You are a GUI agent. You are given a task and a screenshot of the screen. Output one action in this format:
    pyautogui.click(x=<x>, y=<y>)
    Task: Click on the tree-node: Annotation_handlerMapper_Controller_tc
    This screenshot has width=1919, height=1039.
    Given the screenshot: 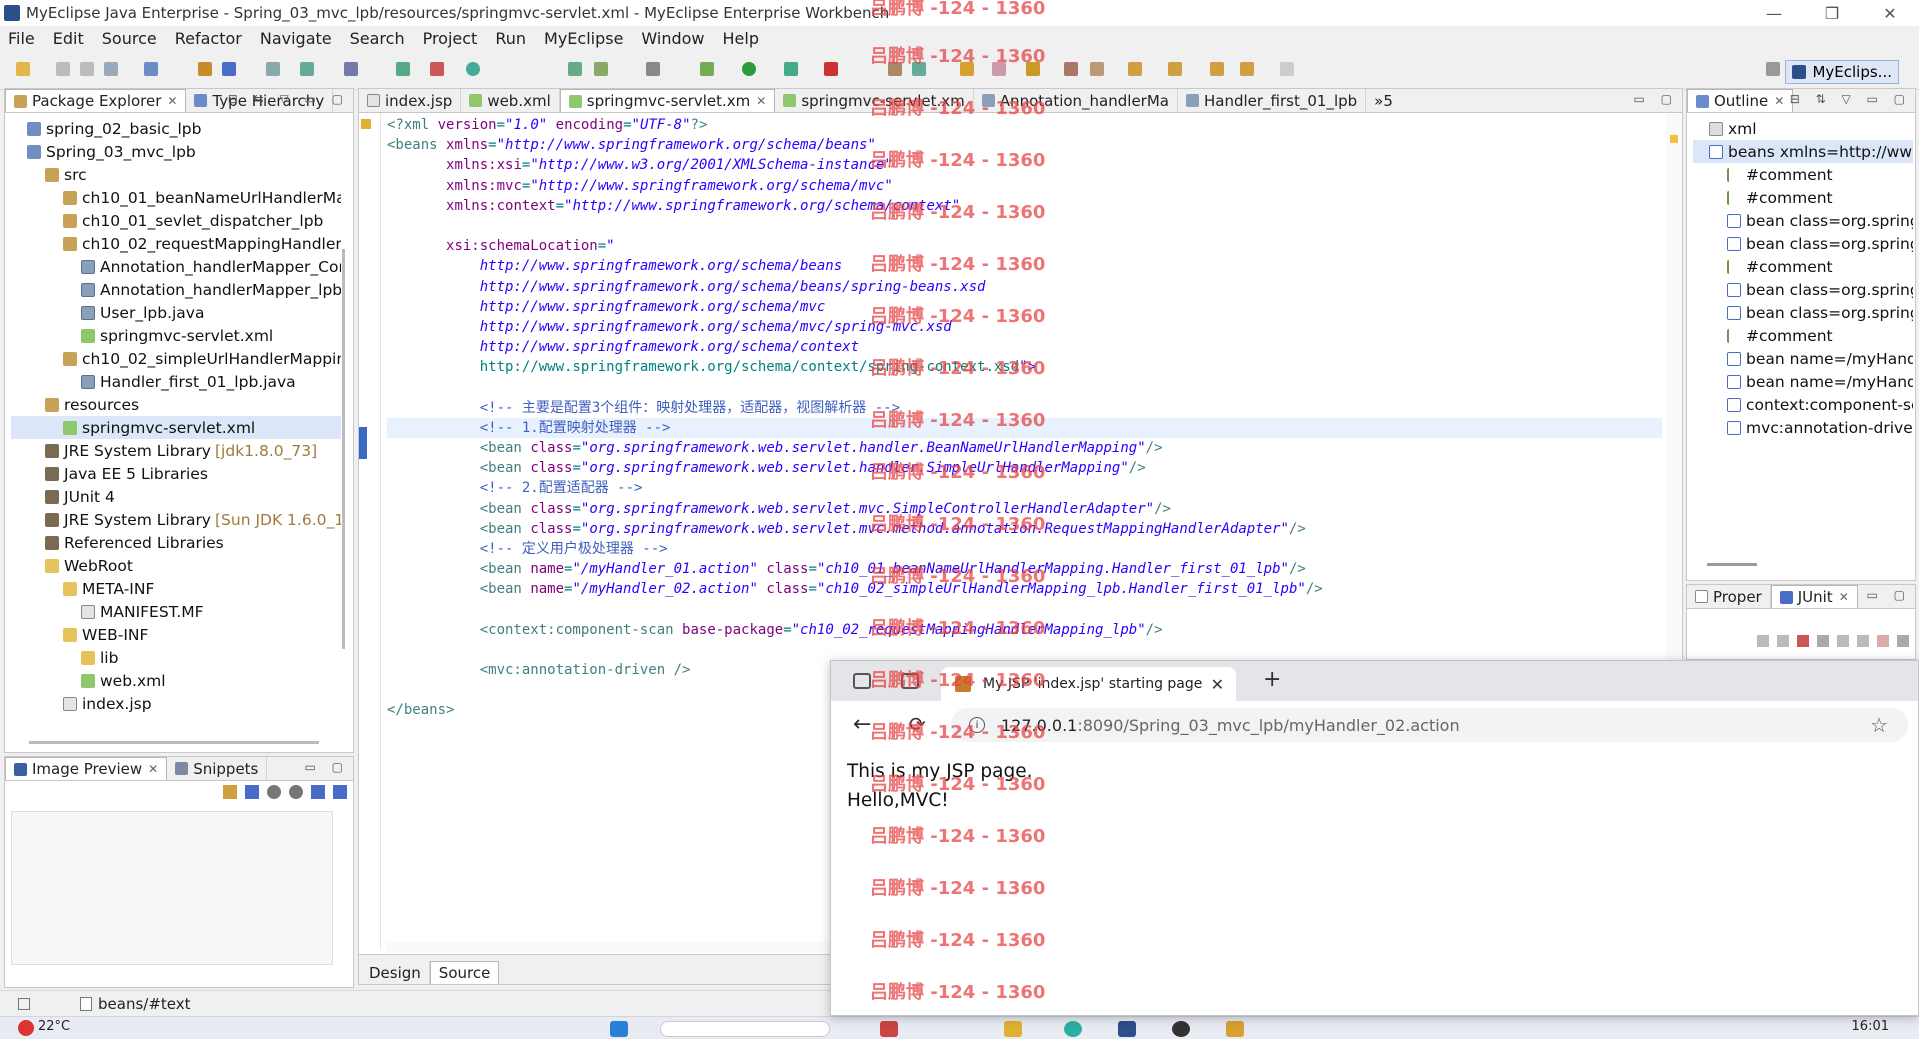 What is the action you would take?
    pyautogui.click(x=176, y=266)
    